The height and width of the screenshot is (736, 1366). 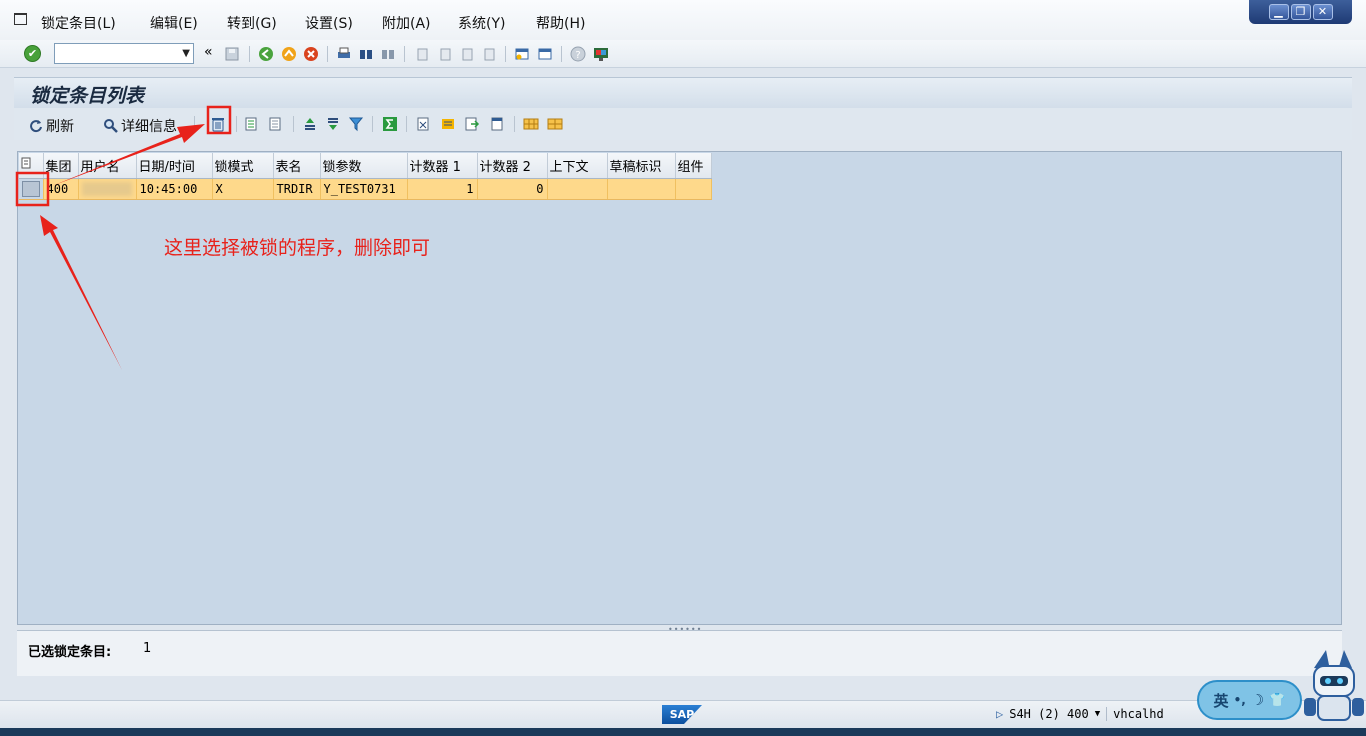 What do you see at coordinates (1221, 700) in the screenshot?
I see `ime-language: 英` at bounding box center [1221, 700].